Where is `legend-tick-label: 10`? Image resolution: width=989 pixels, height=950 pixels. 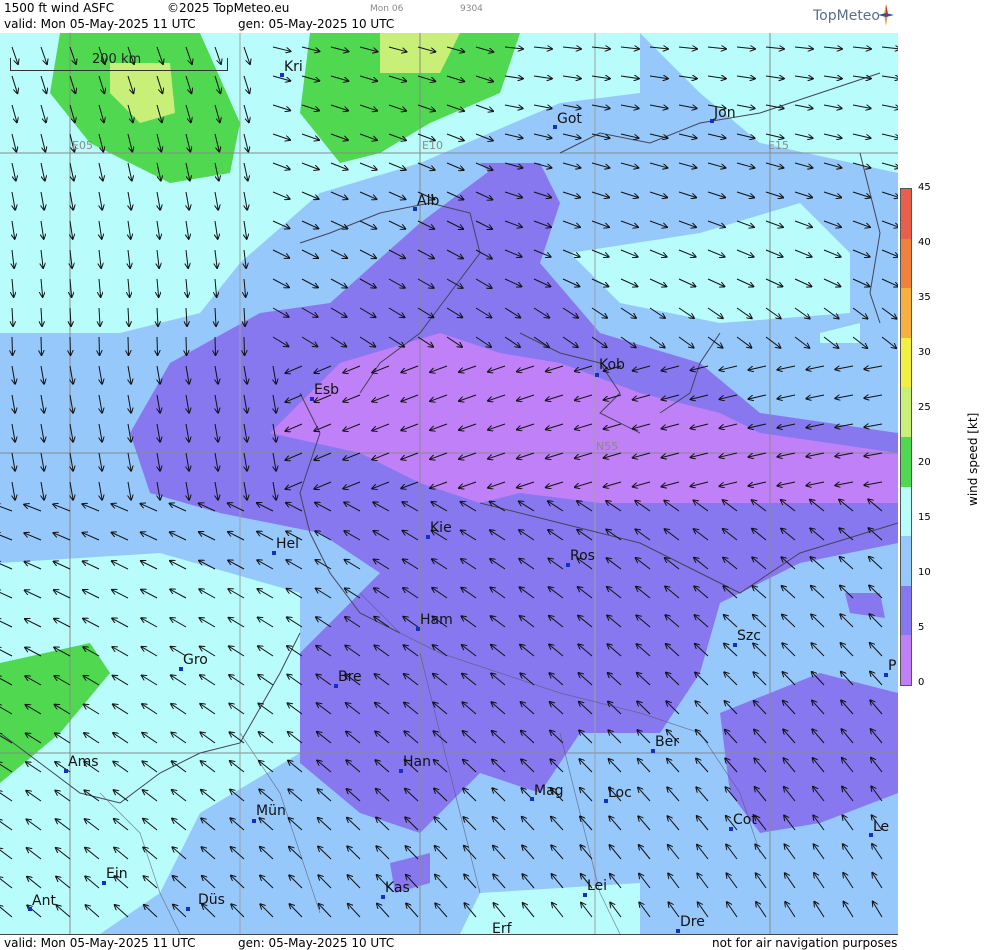
legend-tick-label: 10 is located at coordinates (924, 572).